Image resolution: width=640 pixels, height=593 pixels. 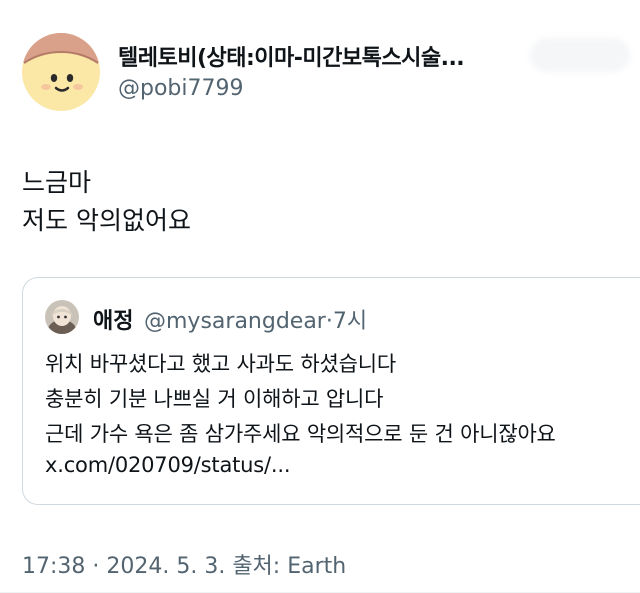 What do you see at coordinates (300, 434) in the screenshot?
I see `quoted-text-line-3: 근데 가수 욕은 좀 삼가주세요 악의적으로 둔 건 아니잖아요` at bounding box center [300, 434].